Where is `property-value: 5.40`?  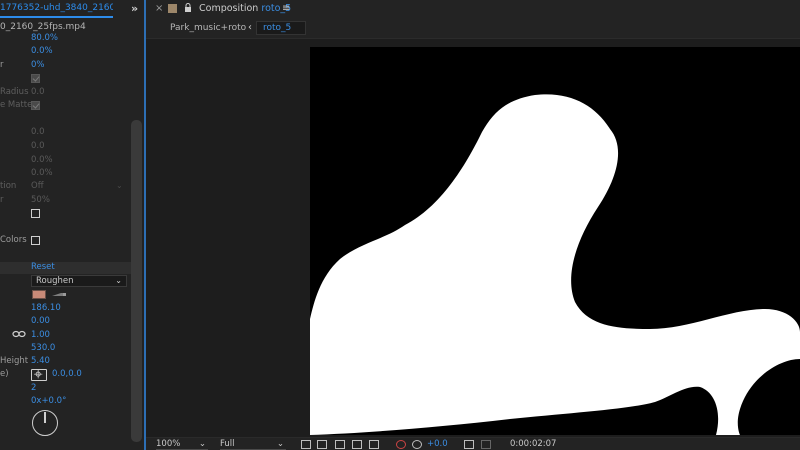 property-value: 5.40 is located at coordinates (40, 361).